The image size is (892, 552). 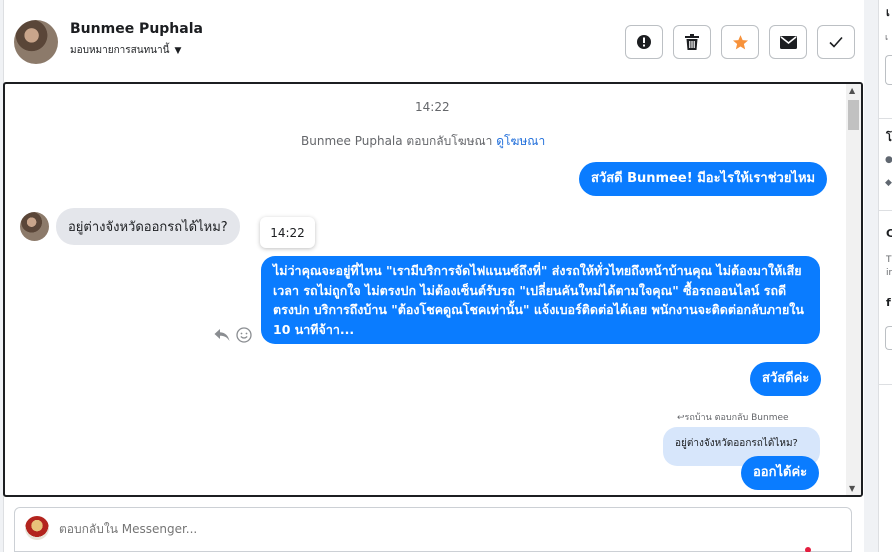 I want to click on sidebar-fragment: T, so click(x=889, y=260).